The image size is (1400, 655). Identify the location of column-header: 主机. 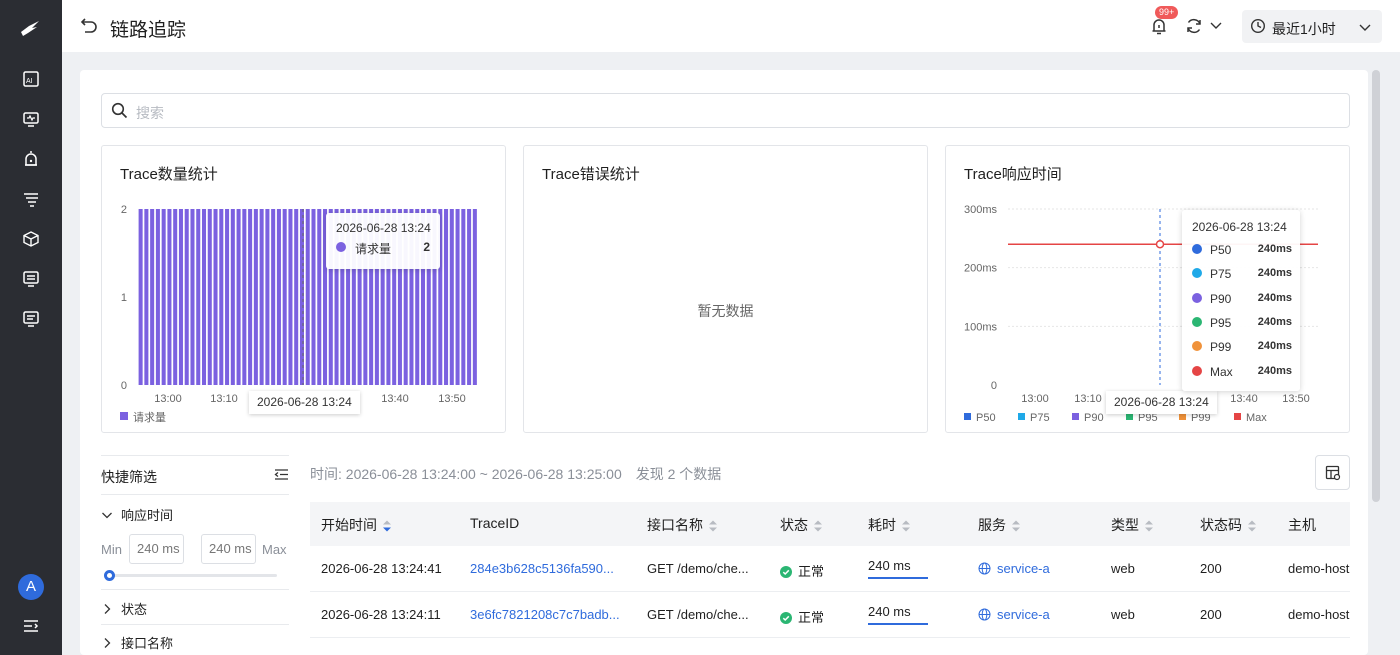
(1302, 525).